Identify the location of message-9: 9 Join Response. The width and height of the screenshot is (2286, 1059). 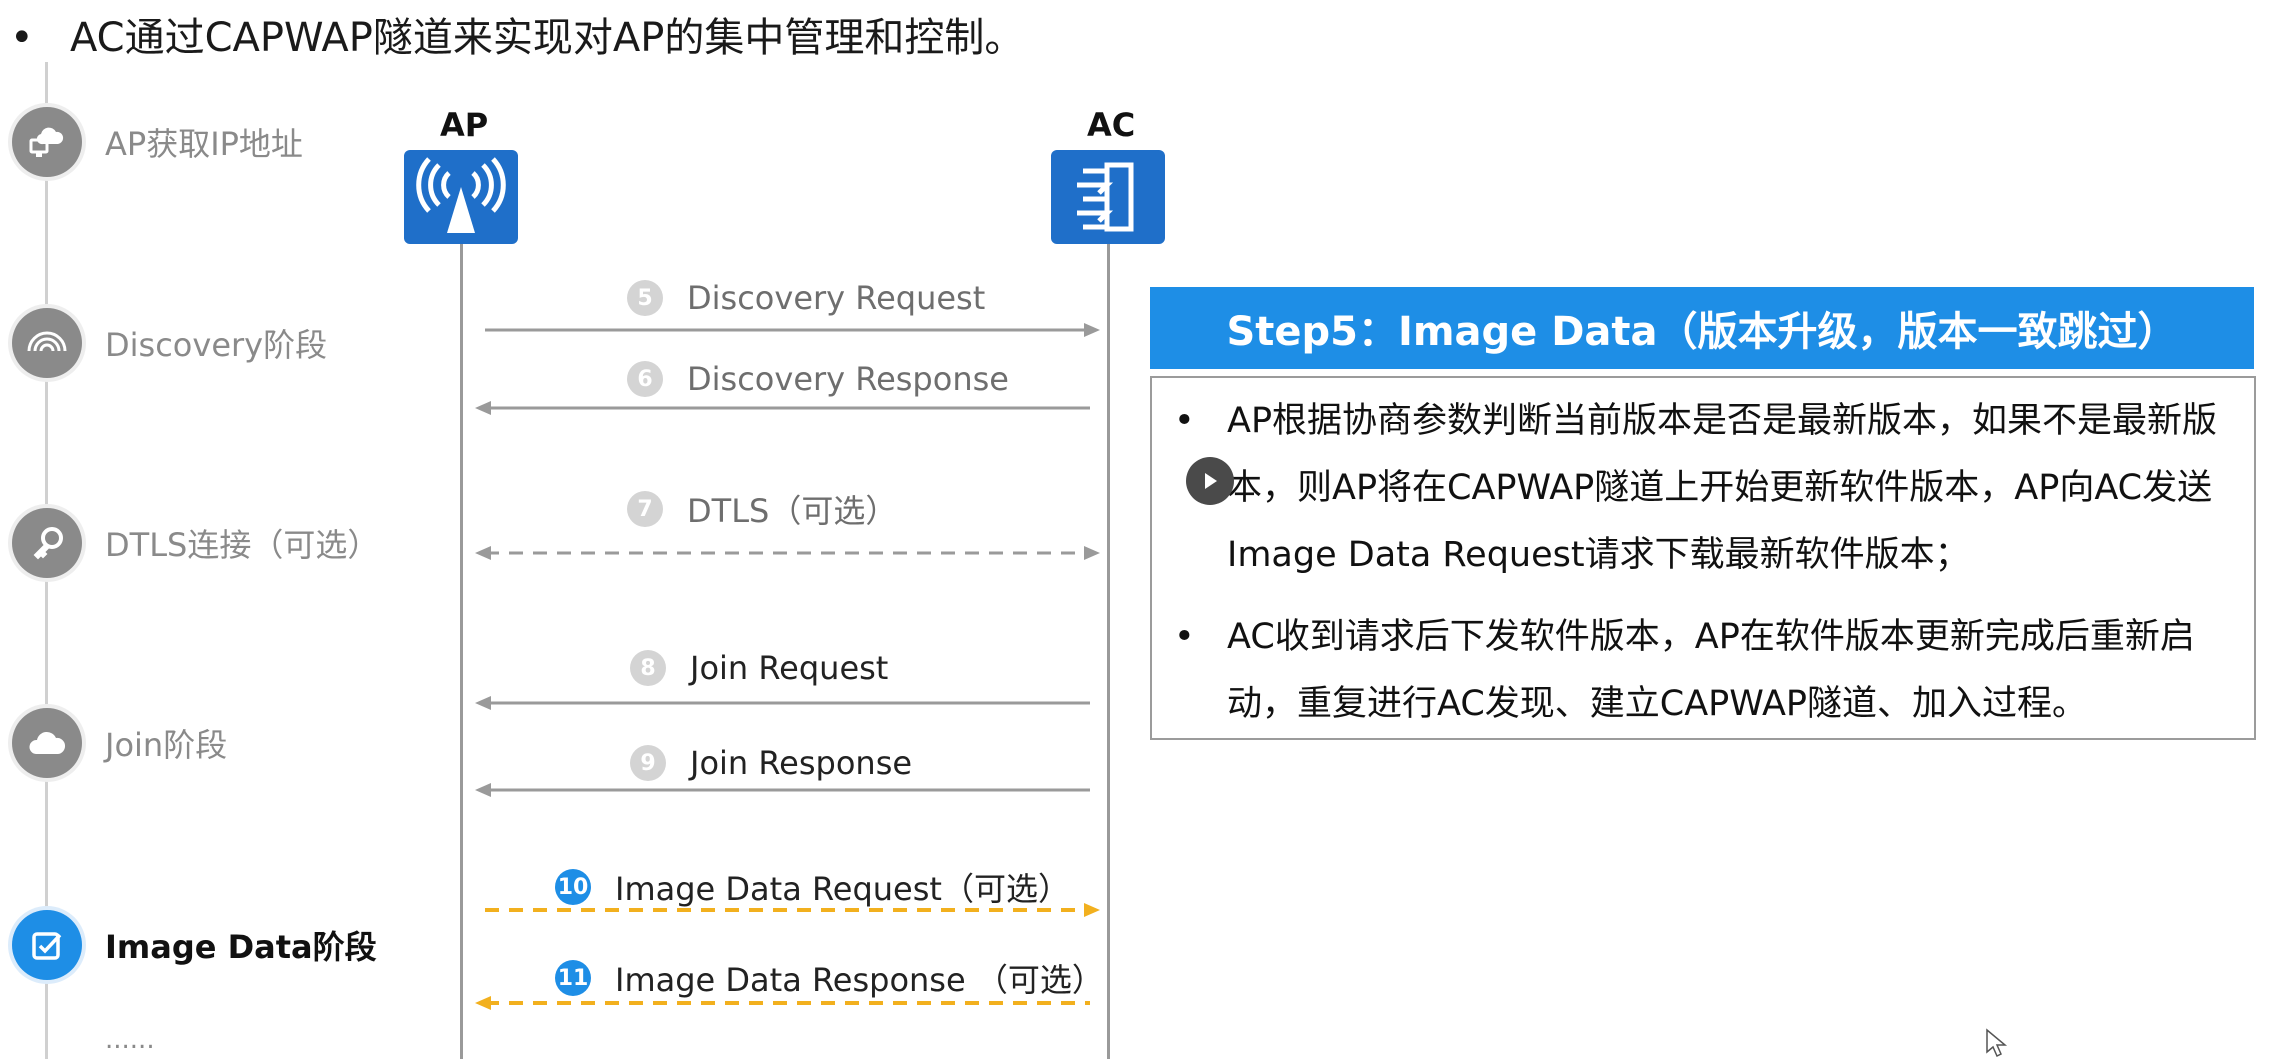
(771, 763).